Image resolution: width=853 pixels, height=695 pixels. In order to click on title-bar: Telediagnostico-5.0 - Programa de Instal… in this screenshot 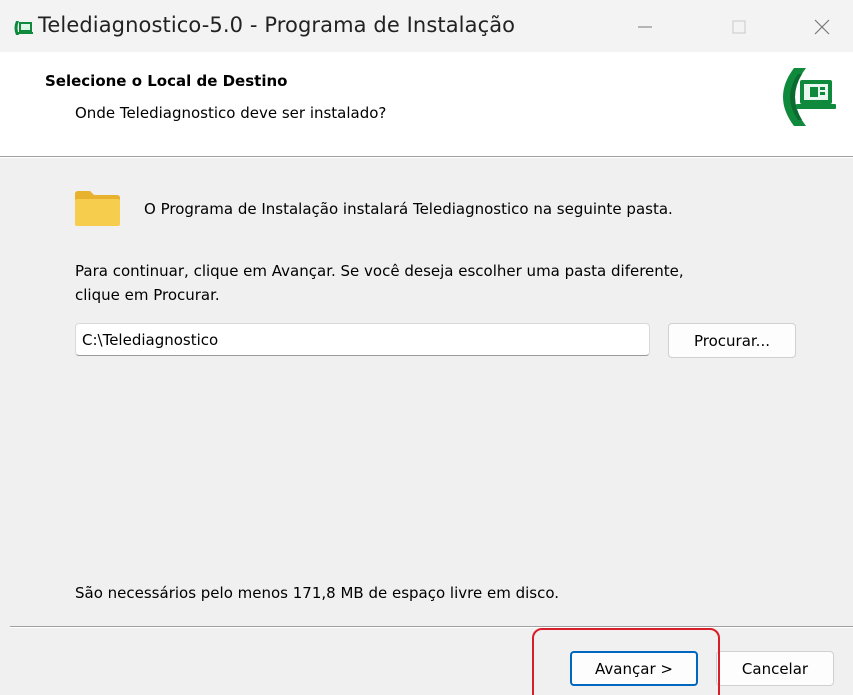, I will do `click(426, 26)`.